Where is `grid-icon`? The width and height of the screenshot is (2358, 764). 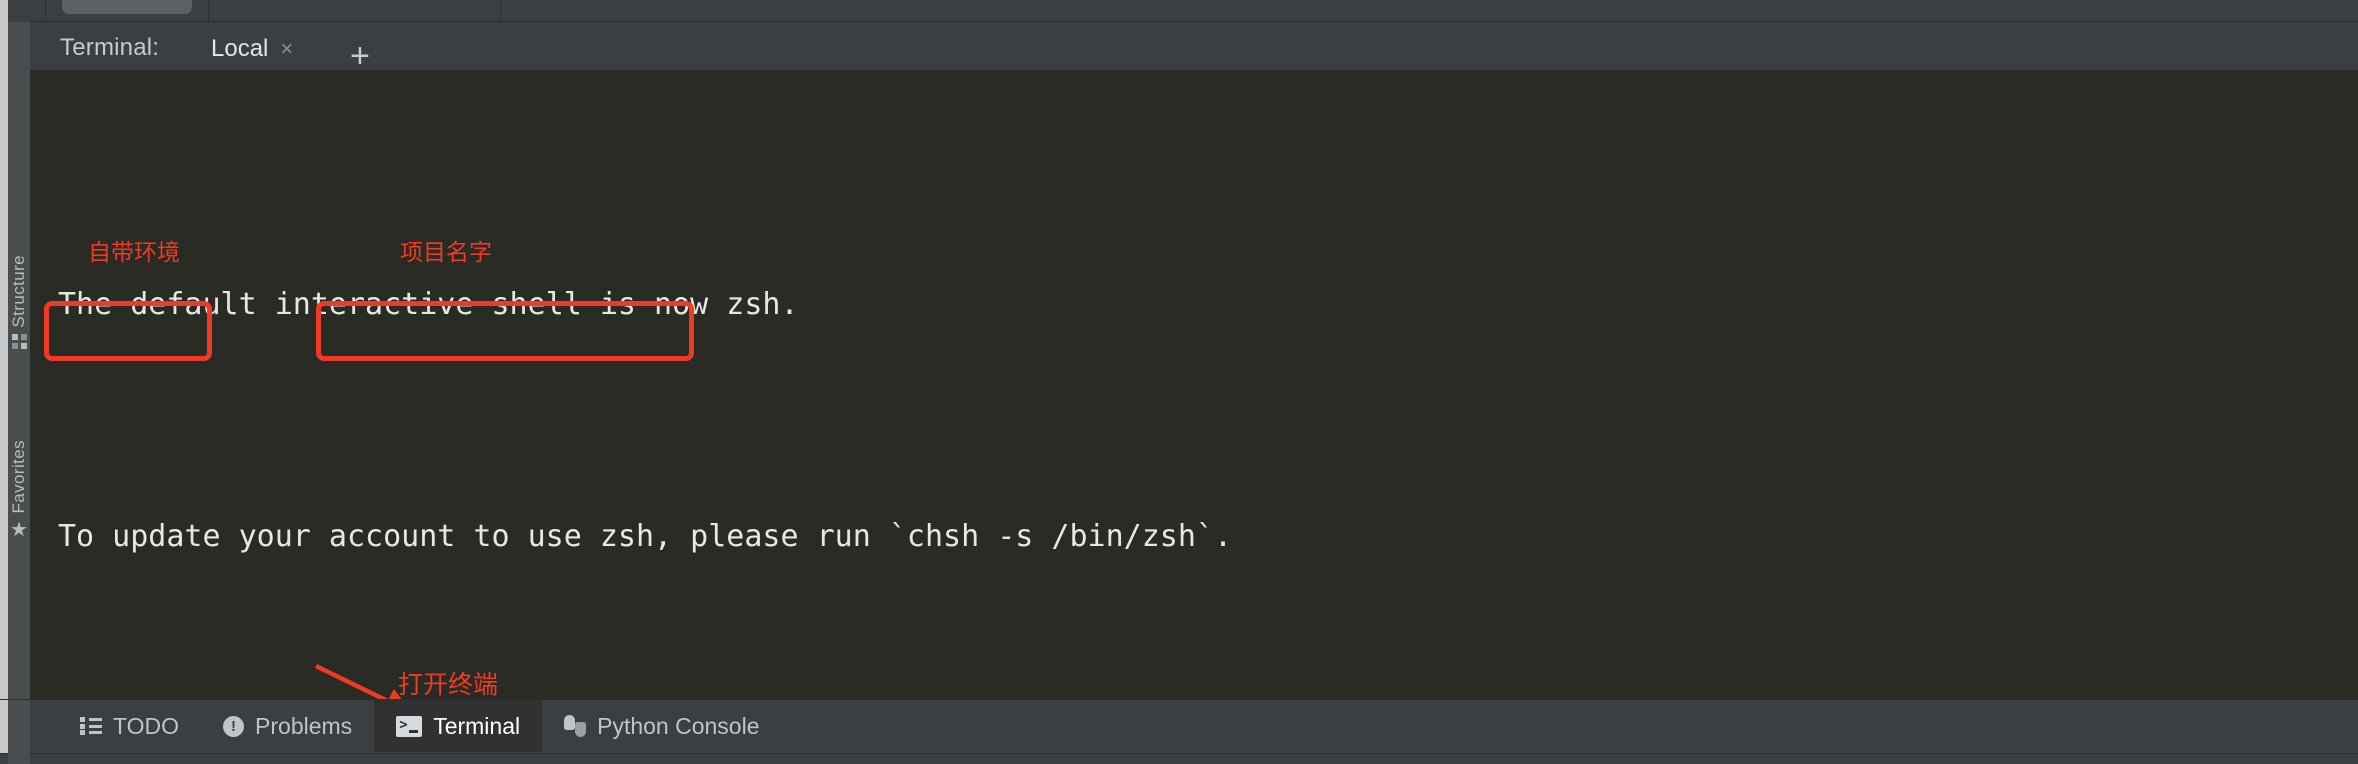
grid-icon is located at coordinates (19, 341).